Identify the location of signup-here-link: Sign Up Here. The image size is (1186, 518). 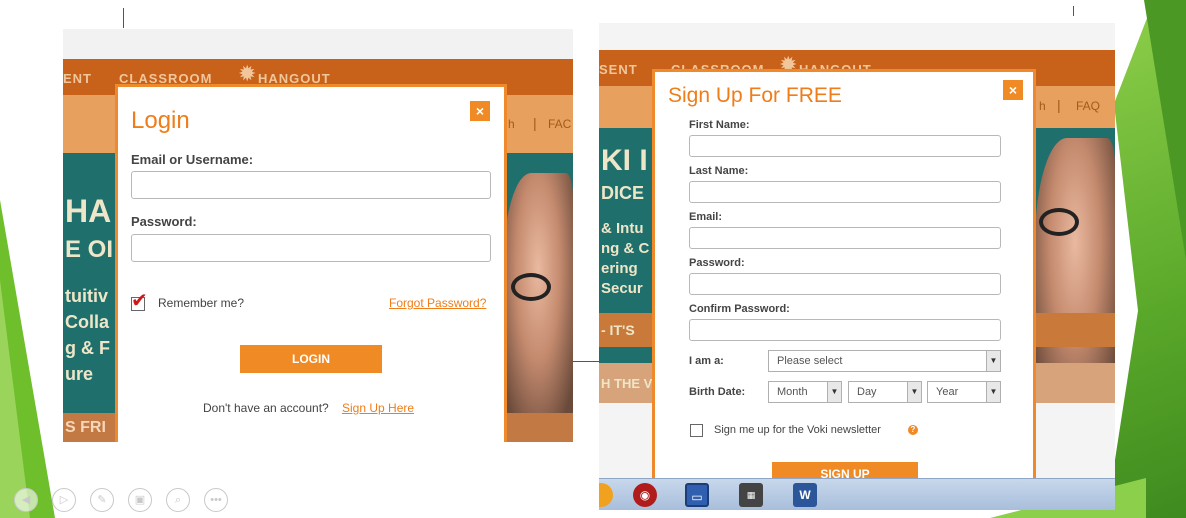
(378, 408).